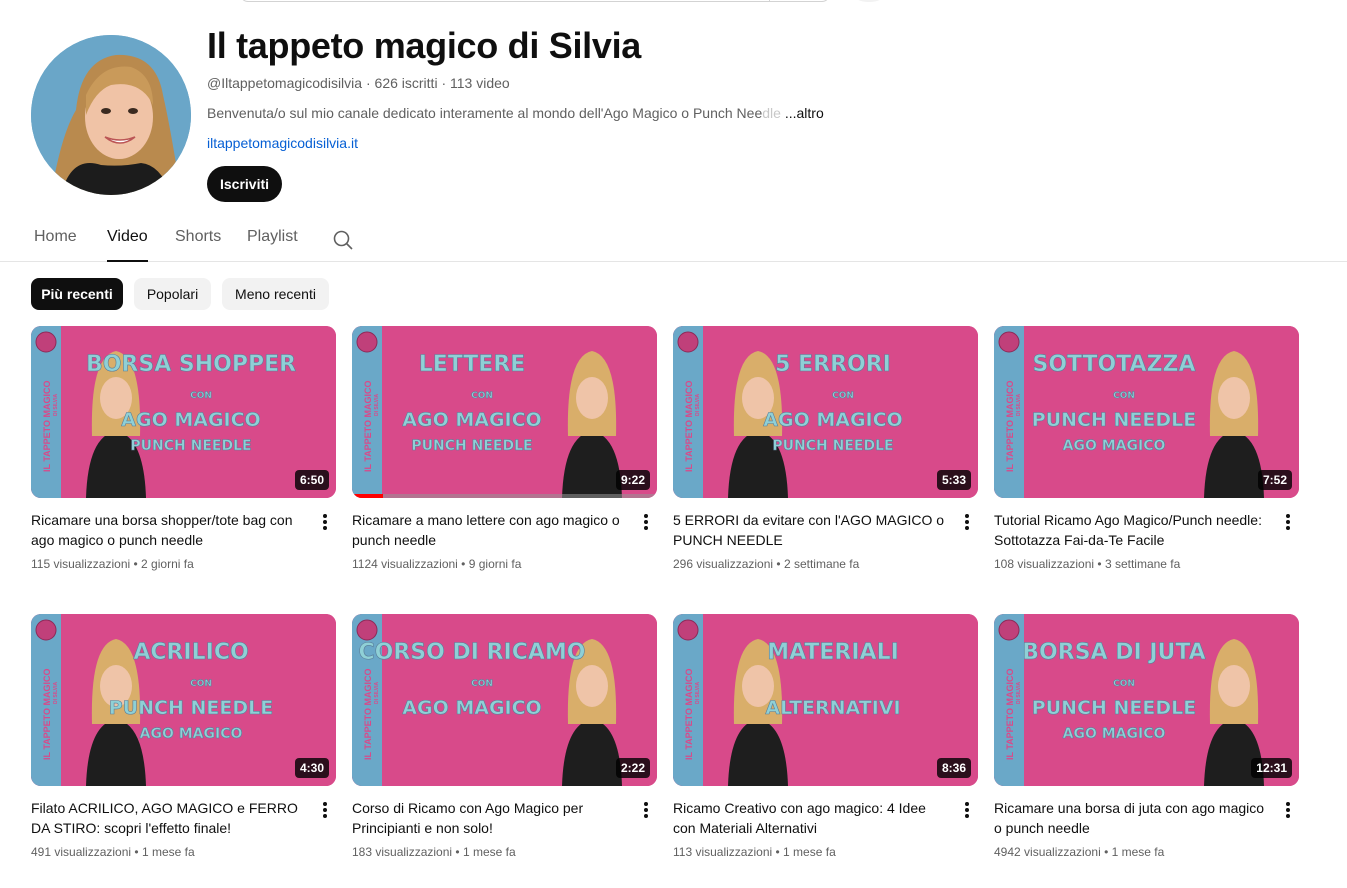  I want to click on thumb-overlay-text: 5 ERRORI, so click(833, 364).